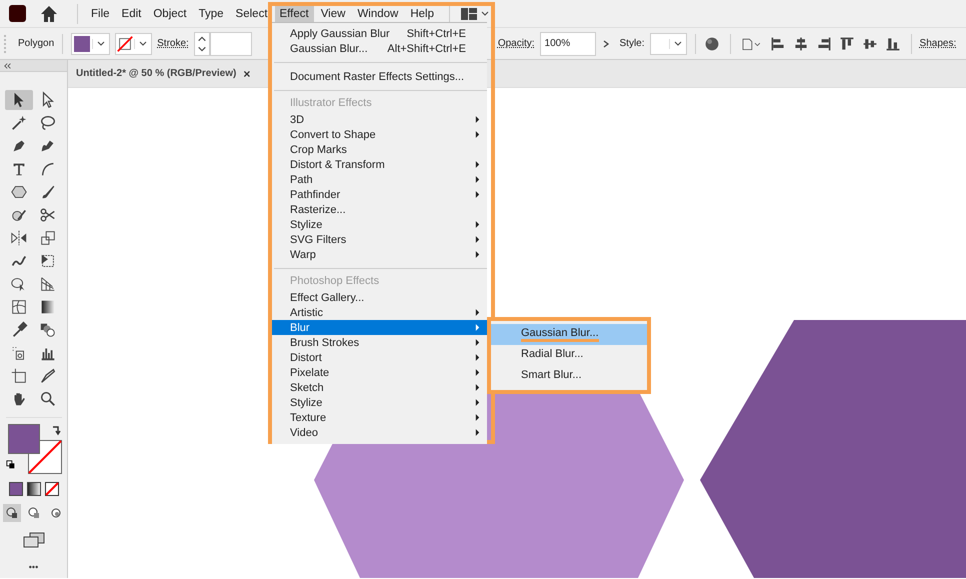  What do you see at coordinates (568, 44) in the screenshot?
I see `opacity-field: 100%` at bounding box center [568, 44].